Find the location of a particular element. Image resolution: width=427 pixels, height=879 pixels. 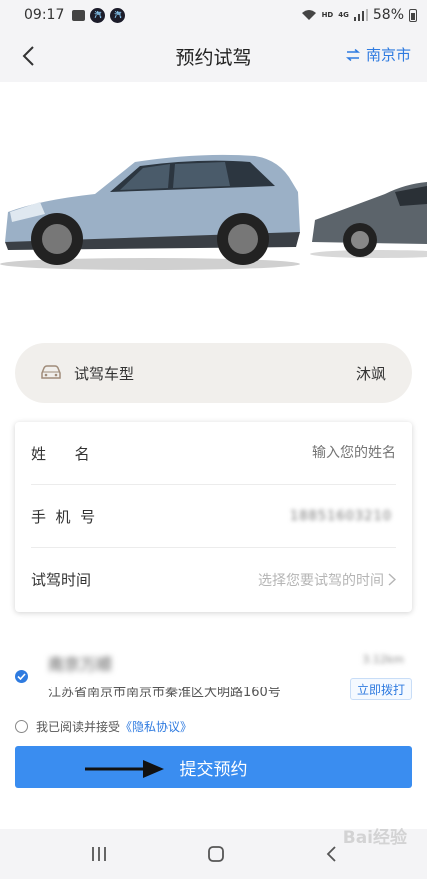

dealer-name: 南京万顺 is located at coordinates (80, 664).